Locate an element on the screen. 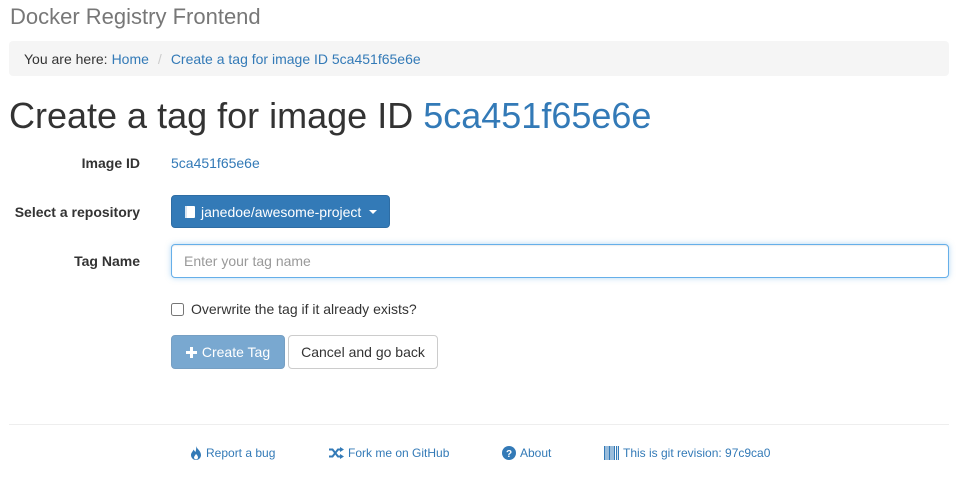 The image size is (975, 487). fire-icon is located at coordinates (196, 453).